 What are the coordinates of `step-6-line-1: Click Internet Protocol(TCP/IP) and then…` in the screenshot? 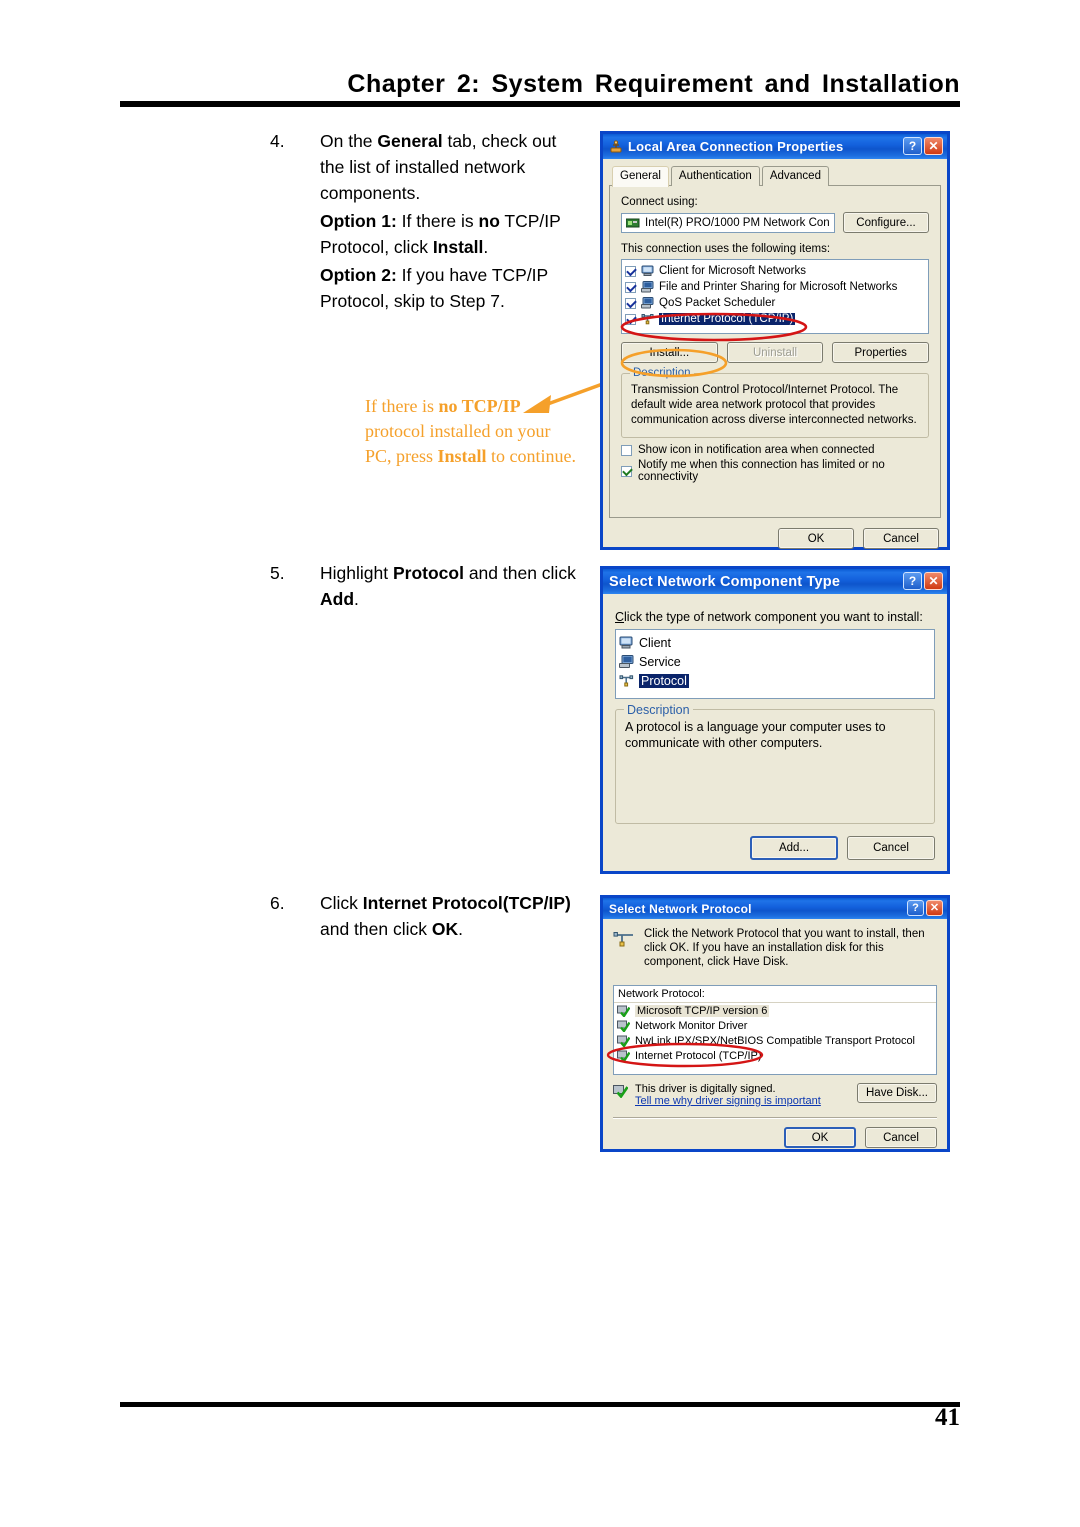 It's located at (445, 916).